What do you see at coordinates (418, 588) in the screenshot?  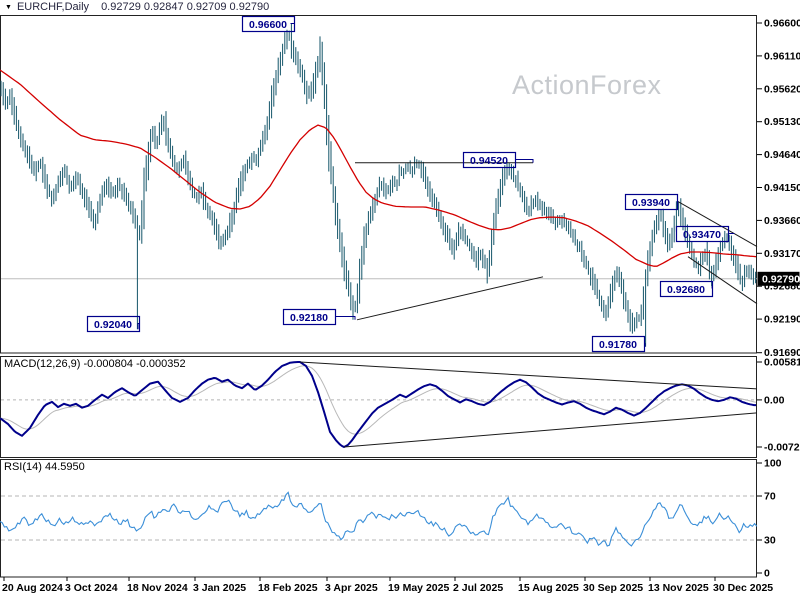 I see `date-label: 19 May 2025` at bounding box center [418, 588].